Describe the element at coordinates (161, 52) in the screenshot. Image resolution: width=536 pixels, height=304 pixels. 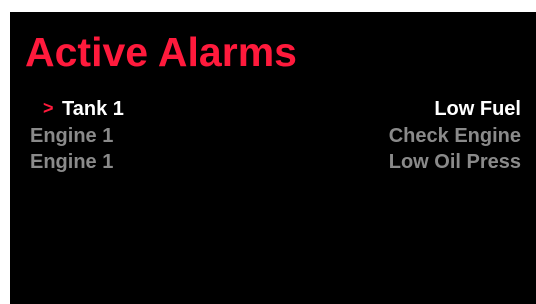
I see `page-title: Active Alarms` at that location.